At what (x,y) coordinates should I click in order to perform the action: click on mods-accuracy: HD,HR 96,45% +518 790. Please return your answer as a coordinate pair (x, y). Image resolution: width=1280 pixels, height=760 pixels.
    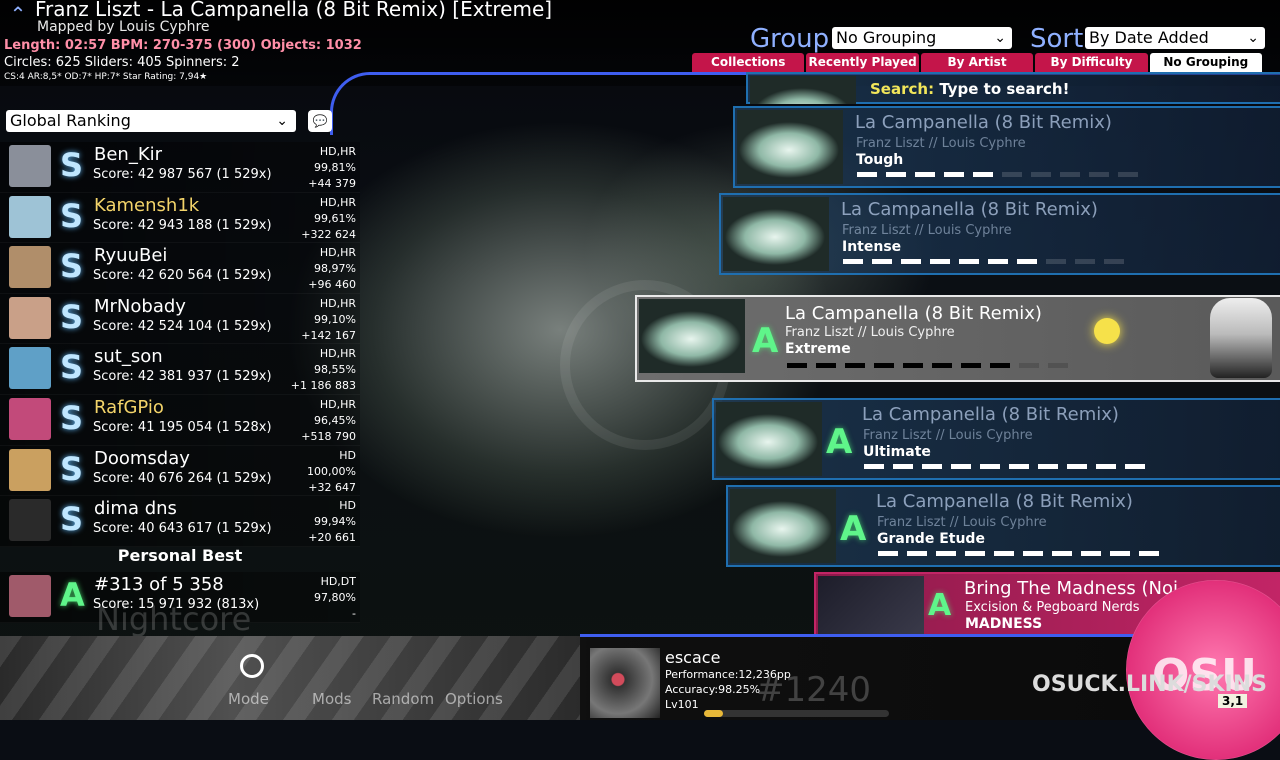
    Looking at the image, I should click on (328, 421).